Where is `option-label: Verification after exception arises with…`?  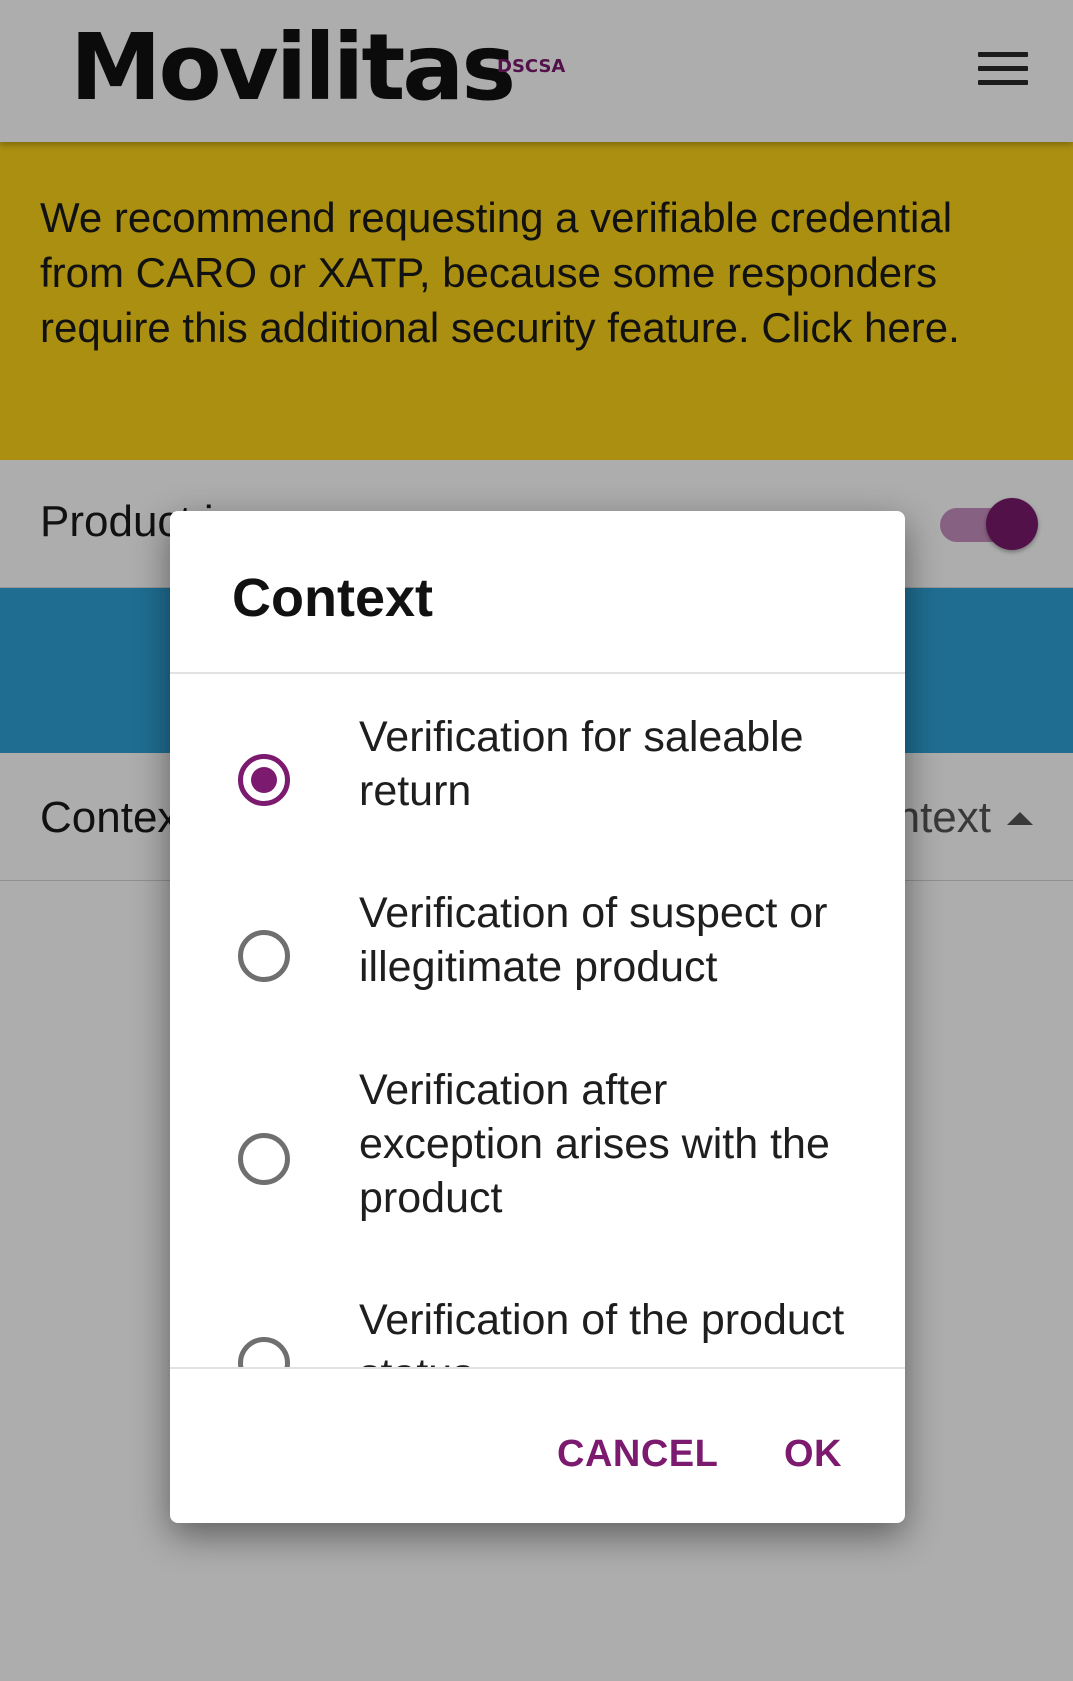
option-label: Verification after exception arises with… is located at coordinates (594, 1144).